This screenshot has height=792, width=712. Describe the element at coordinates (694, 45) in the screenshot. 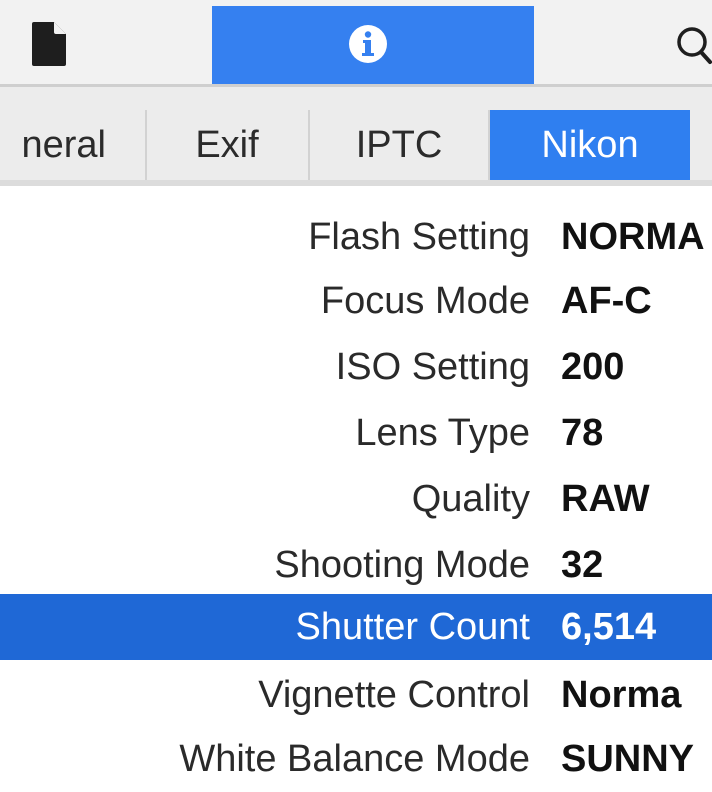

I see `search-icon` at that location.